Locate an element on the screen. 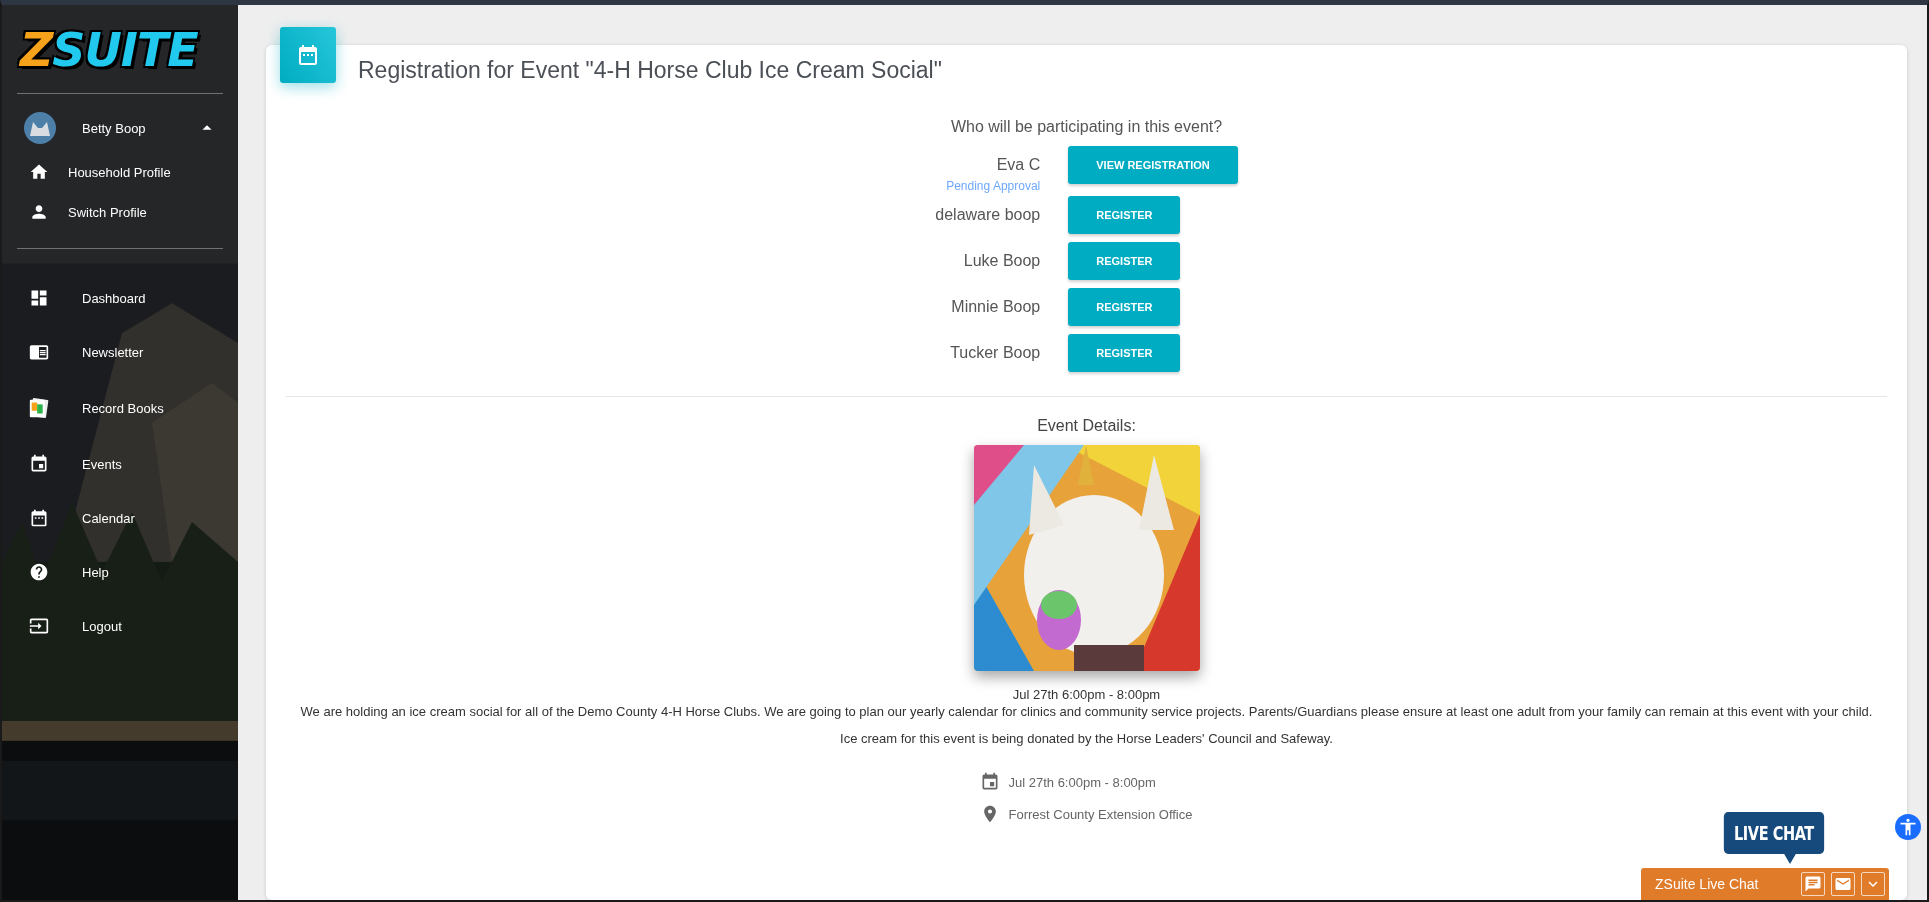 The height and width of the screenshot is (902, 1929). sidebar-item: Logout is located at coordinates (102, 626).